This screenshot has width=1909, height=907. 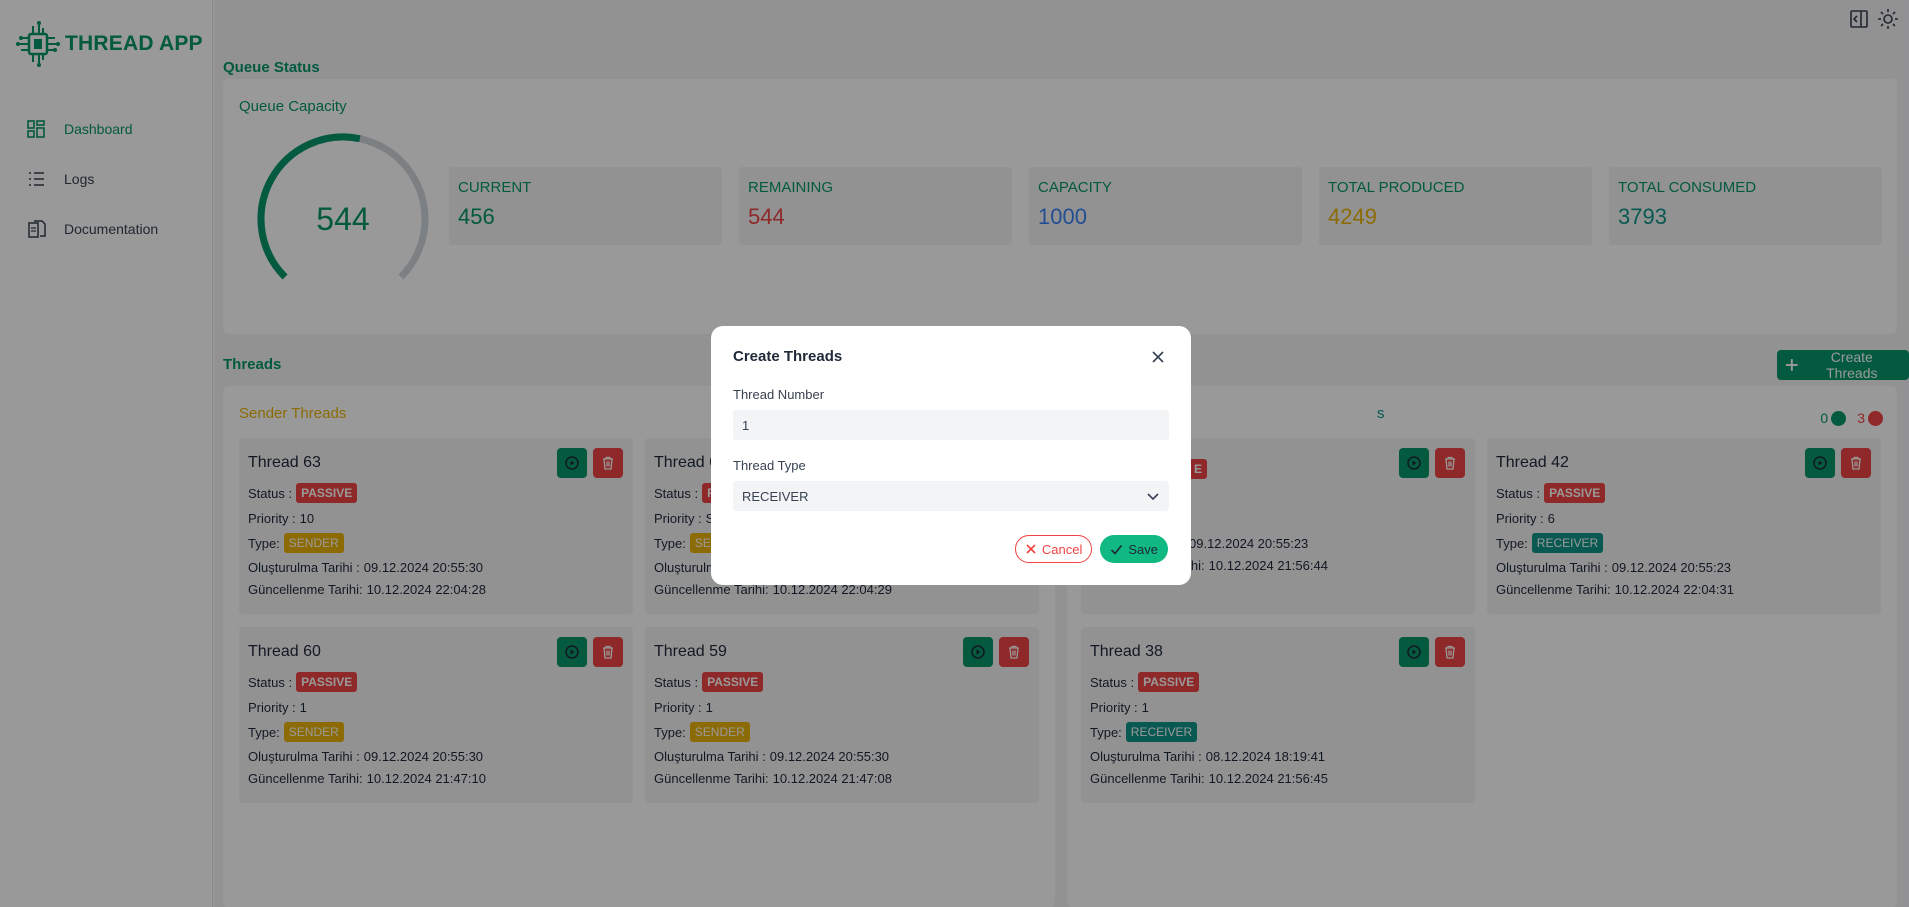 What do you see at coordinates (1062, 549) in the screenshot?
I see `cancel-label: Cancel` at bounding box center [1062, 549].